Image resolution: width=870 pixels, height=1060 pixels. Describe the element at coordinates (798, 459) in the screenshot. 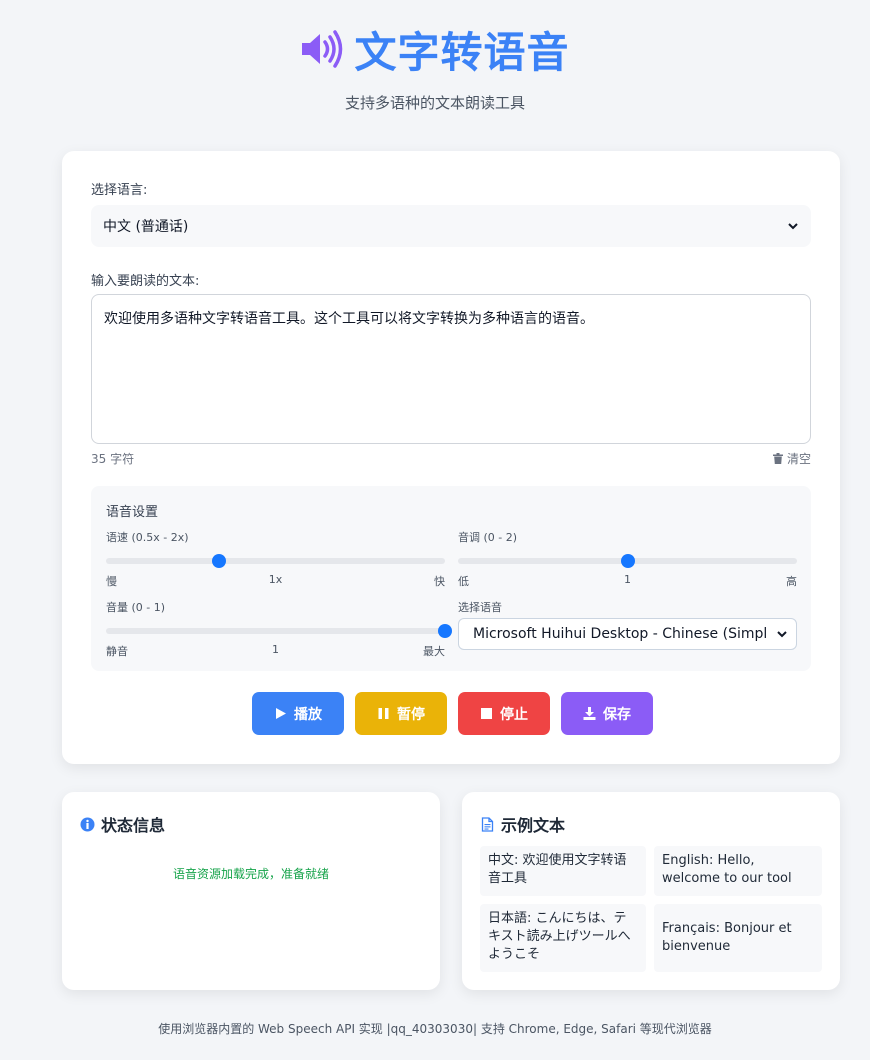

I see `clear-label: 清空` at that location.